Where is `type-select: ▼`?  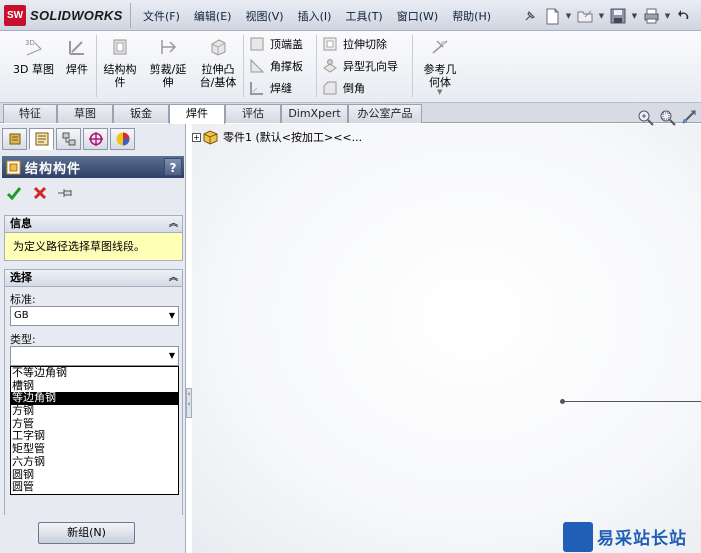
type-select: ▼ is located at coordinates (94, 356).